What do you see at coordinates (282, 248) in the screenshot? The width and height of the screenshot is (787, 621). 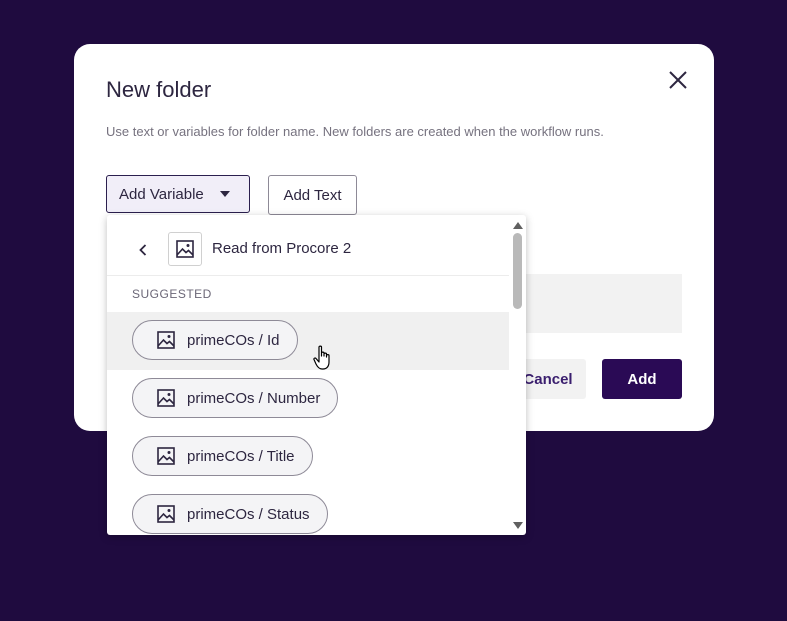 I see `source-title: Read from Procore 2` at bounding box center [282, 248].